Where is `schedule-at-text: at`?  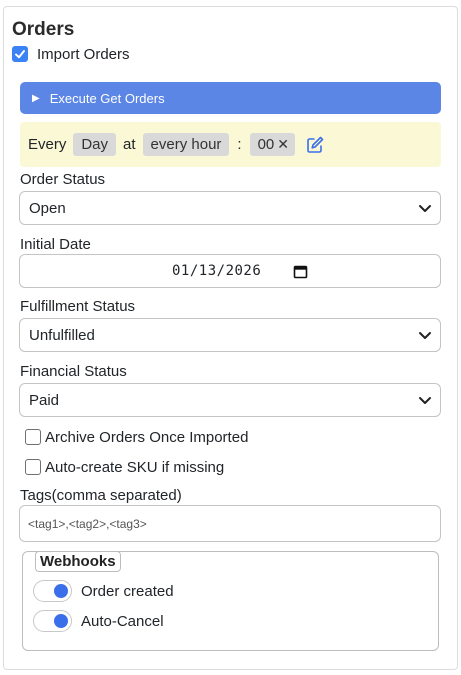
schedule-at-text: at is located at coordinates (129, 144).